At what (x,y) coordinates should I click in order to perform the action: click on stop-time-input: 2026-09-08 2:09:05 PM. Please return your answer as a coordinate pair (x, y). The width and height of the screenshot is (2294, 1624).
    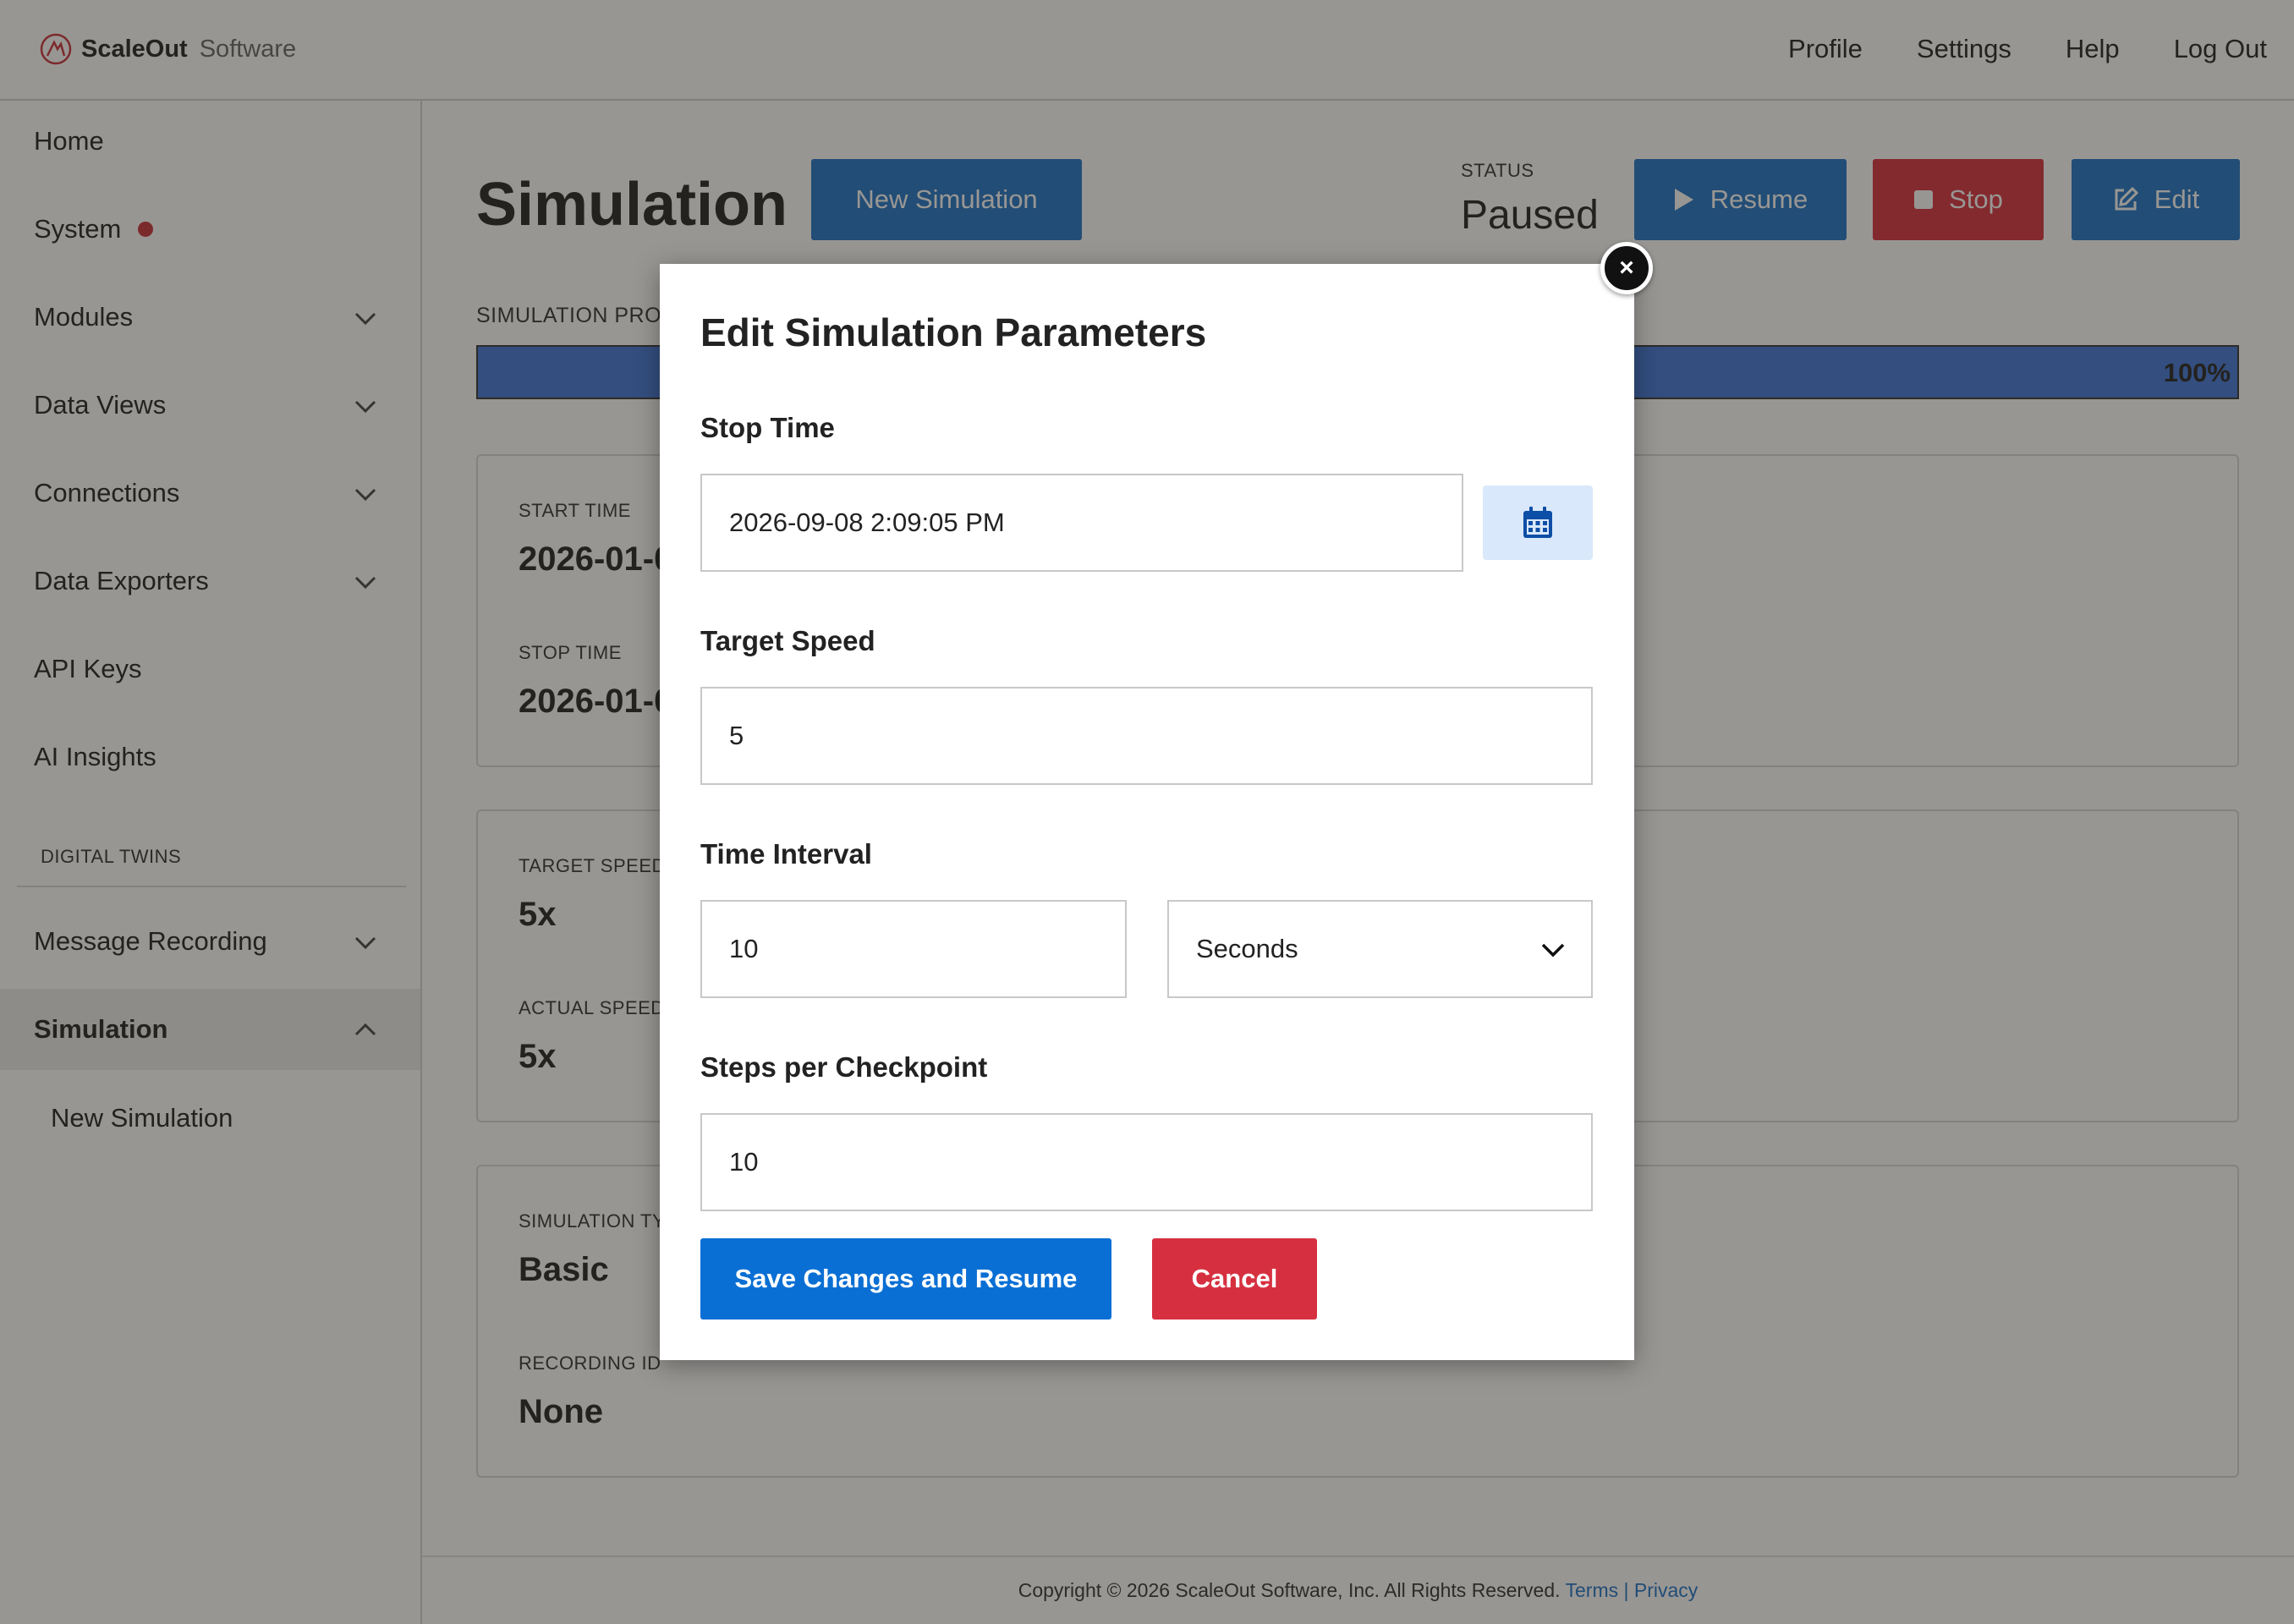
    Looking at the image, I should click on (1081, 523).